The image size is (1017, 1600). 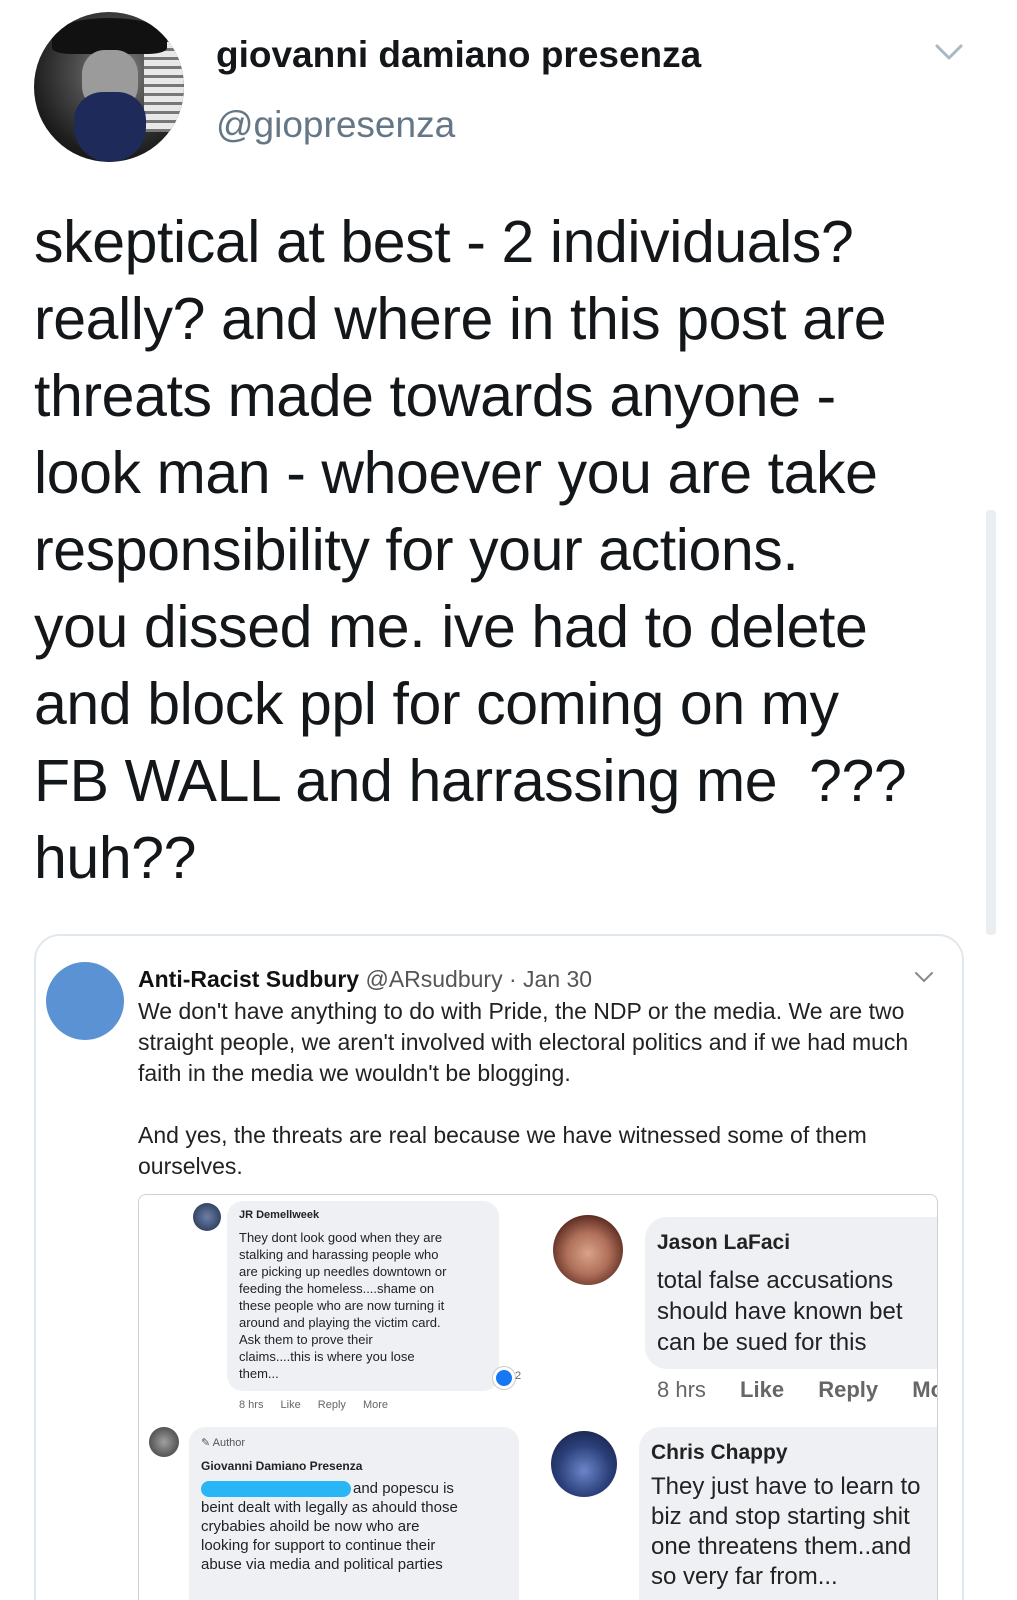 What do you see at coordinates (190, 1166) in the screenshot?
I see `quoted-line: ourselves.` at bounding box center [190, 1166].